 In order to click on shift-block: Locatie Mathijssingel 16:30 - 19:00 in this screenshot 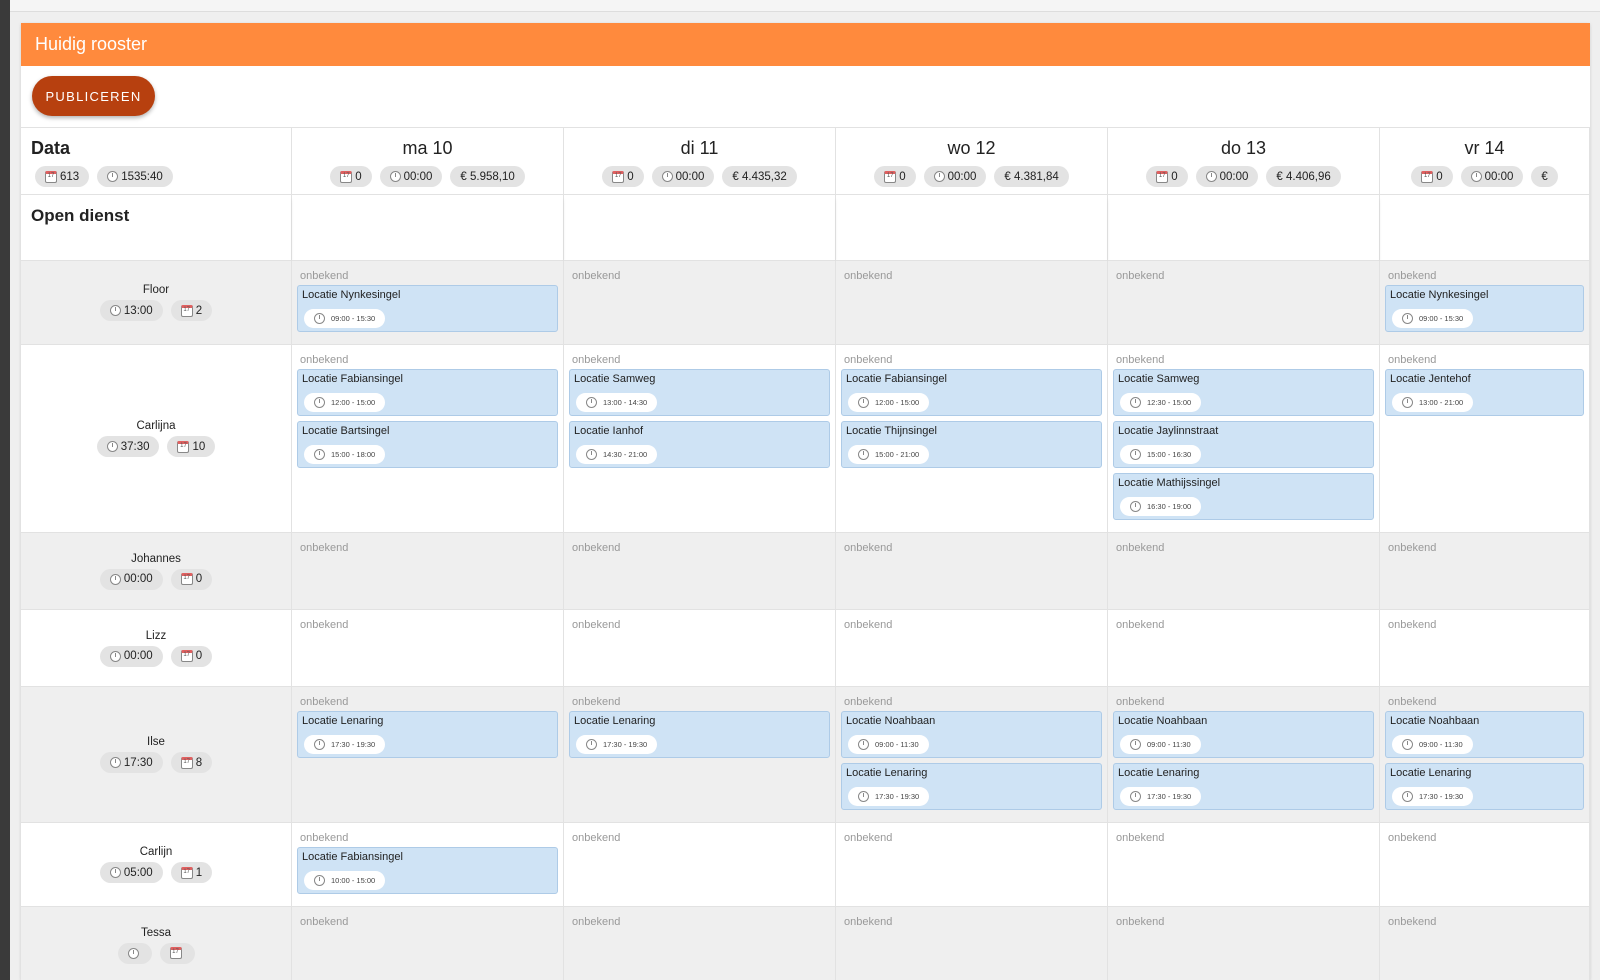, I will do `click(1243, 496)`.